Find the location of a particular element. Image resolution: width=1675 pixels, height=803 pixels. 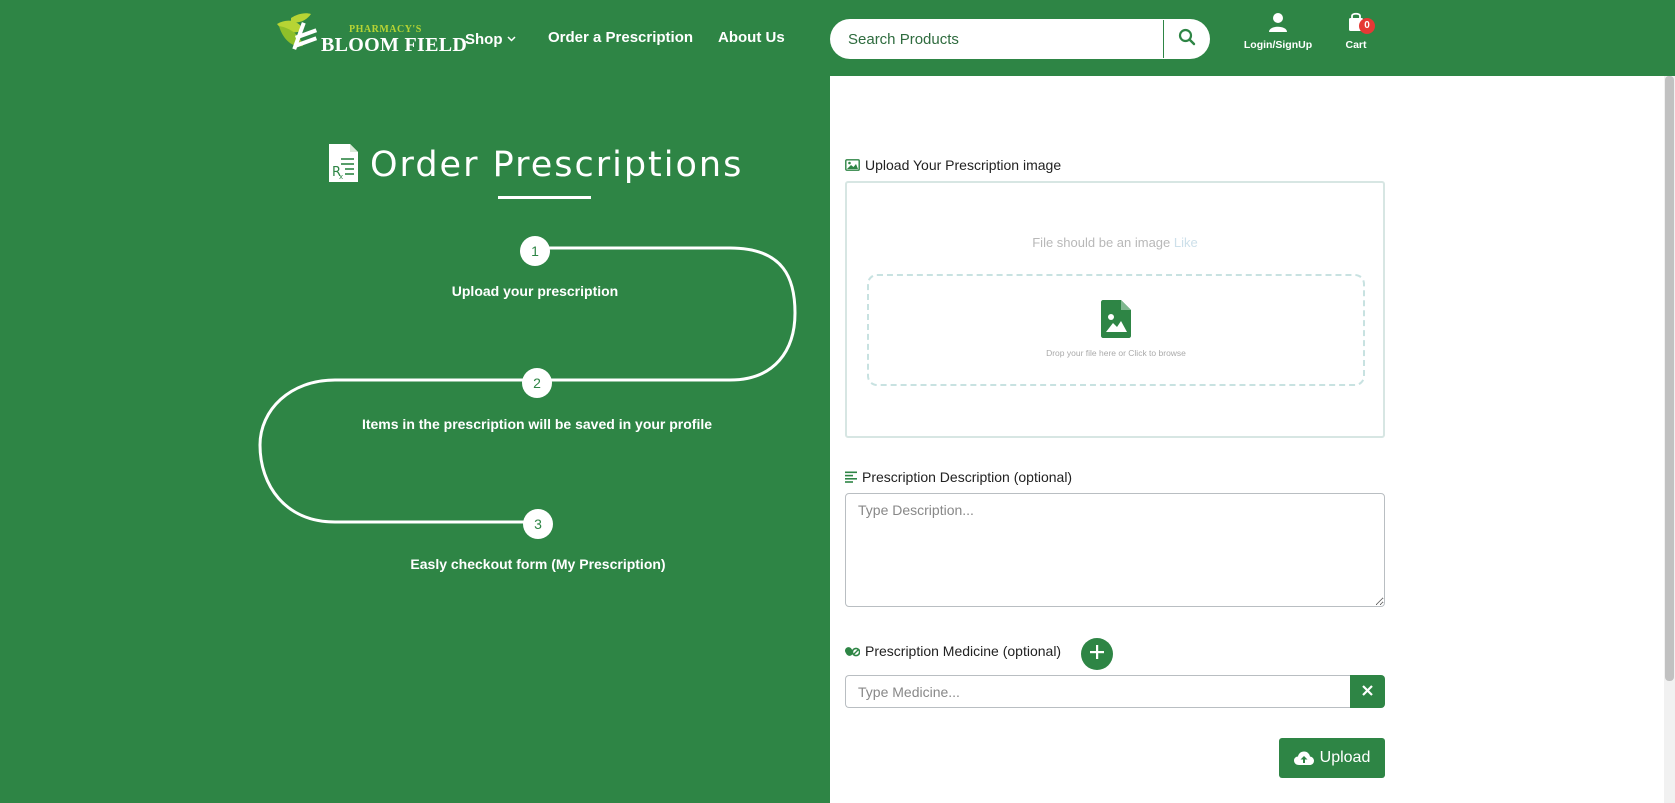

login-signup-link: Login/SignUp is located at coordinates (1278, 31).